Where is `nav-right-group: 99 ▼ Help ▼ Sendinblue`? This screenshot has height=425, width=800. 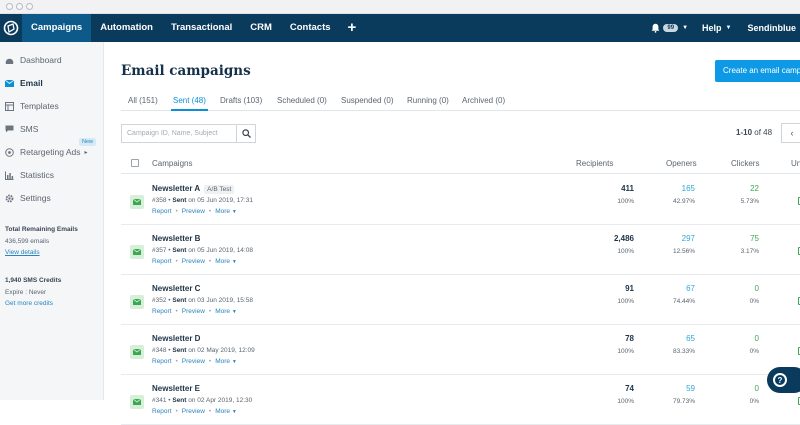 nav-right-group: 99 ▼ Help ▼ Sendinblue is located at coordinates (725, 28).